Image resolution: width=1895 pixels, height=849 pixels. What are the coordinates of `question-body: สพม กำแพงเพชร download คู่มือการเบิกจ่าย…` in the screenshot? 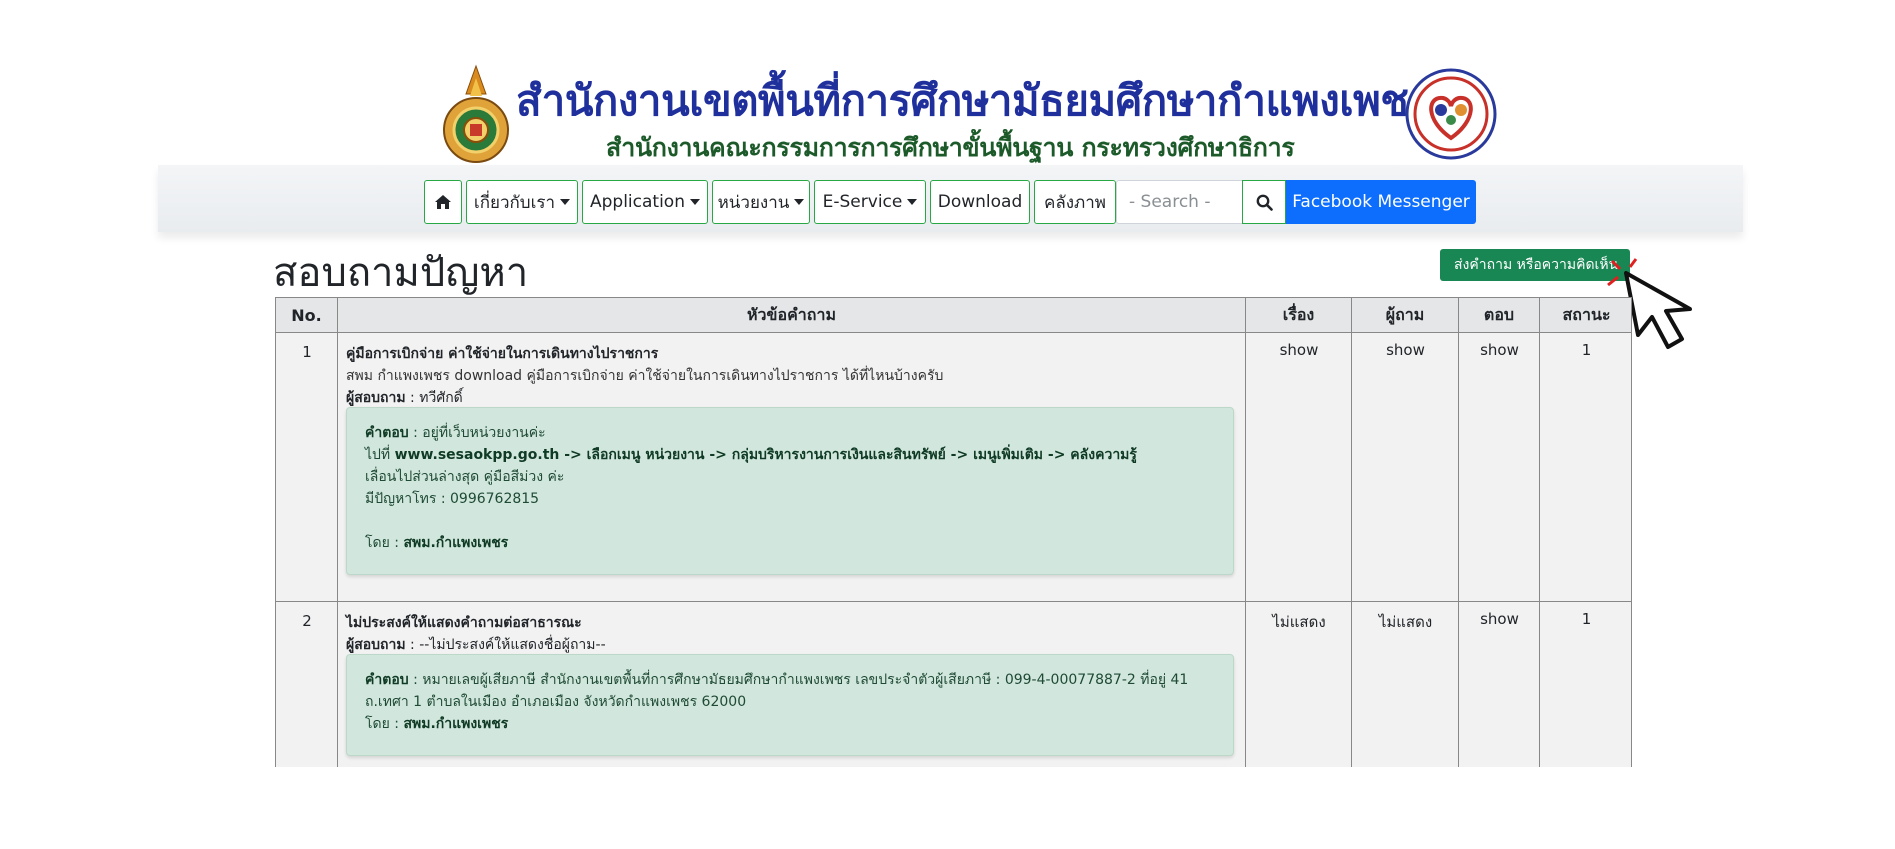 It's located at (645, 376).